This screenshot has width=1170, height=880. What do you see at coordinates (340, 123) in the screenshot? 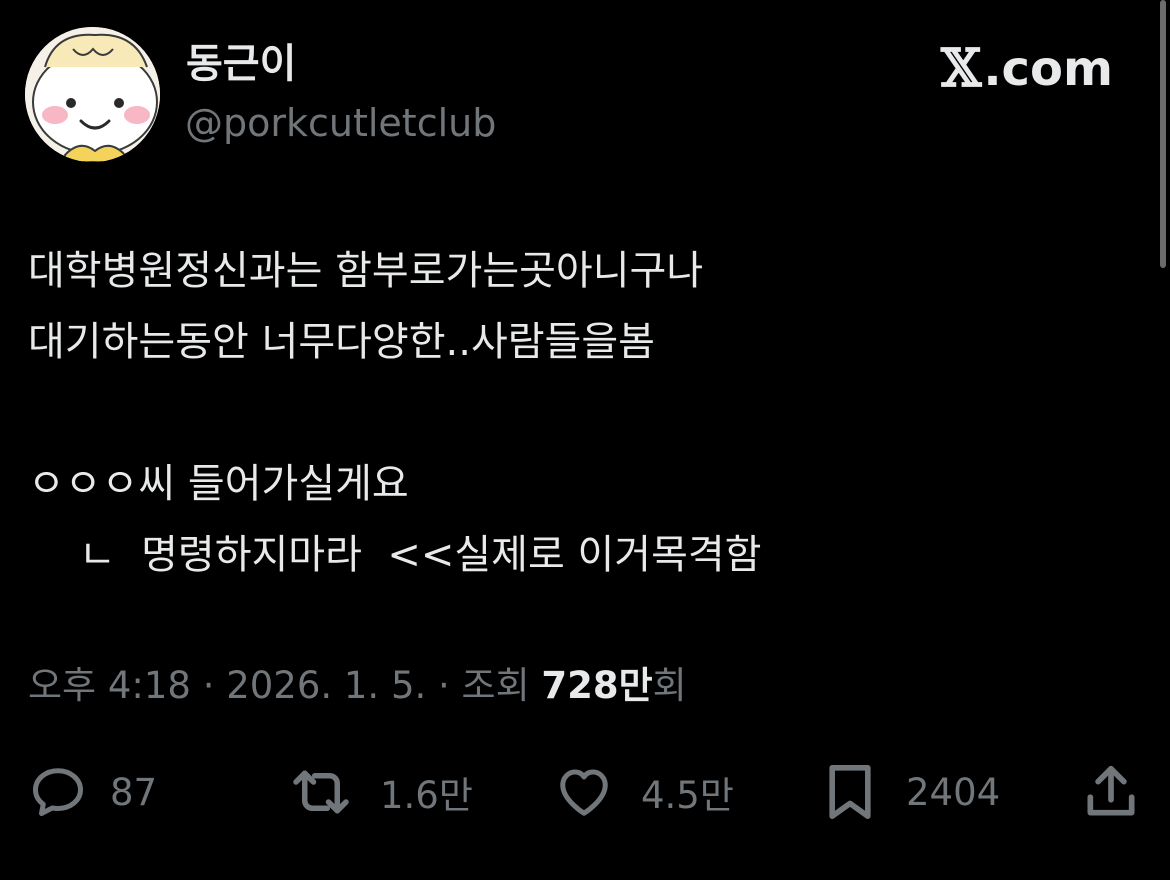
I see `user-handle: @porkcutletclub` at bounding box center [340, 123].